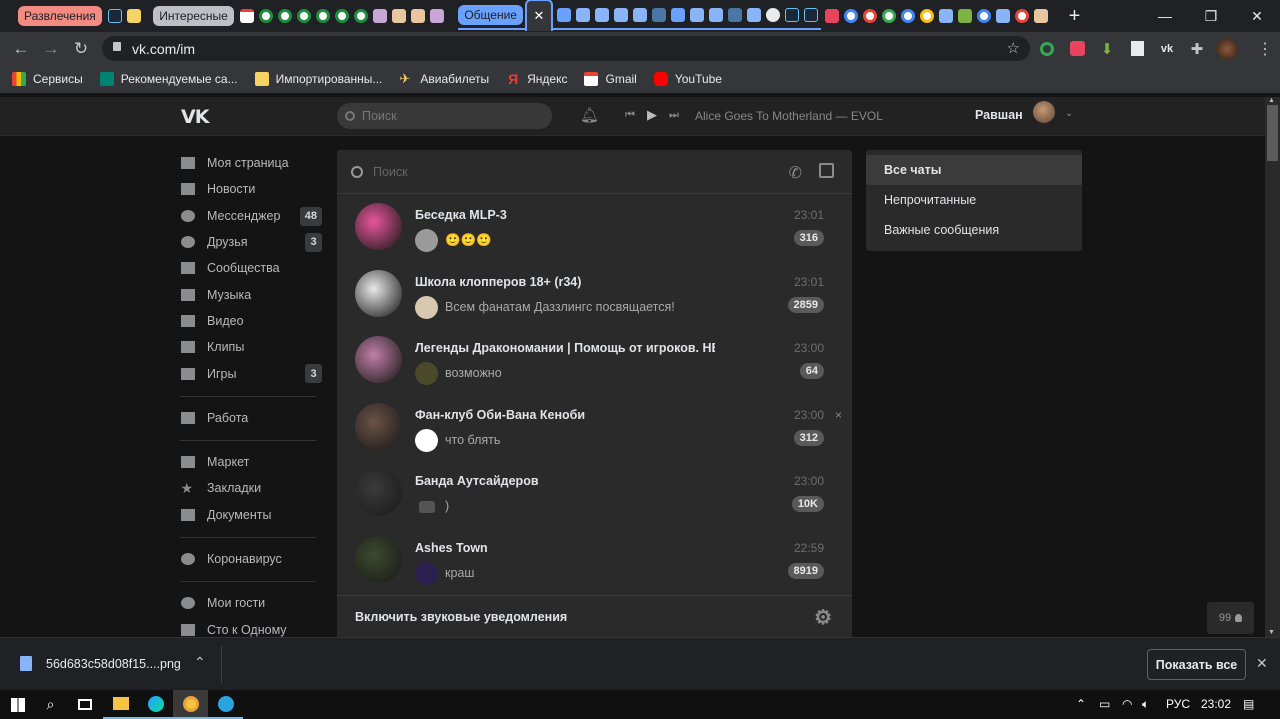  I want to click on chevron-up-icon: ⌃, so click(200, 662).